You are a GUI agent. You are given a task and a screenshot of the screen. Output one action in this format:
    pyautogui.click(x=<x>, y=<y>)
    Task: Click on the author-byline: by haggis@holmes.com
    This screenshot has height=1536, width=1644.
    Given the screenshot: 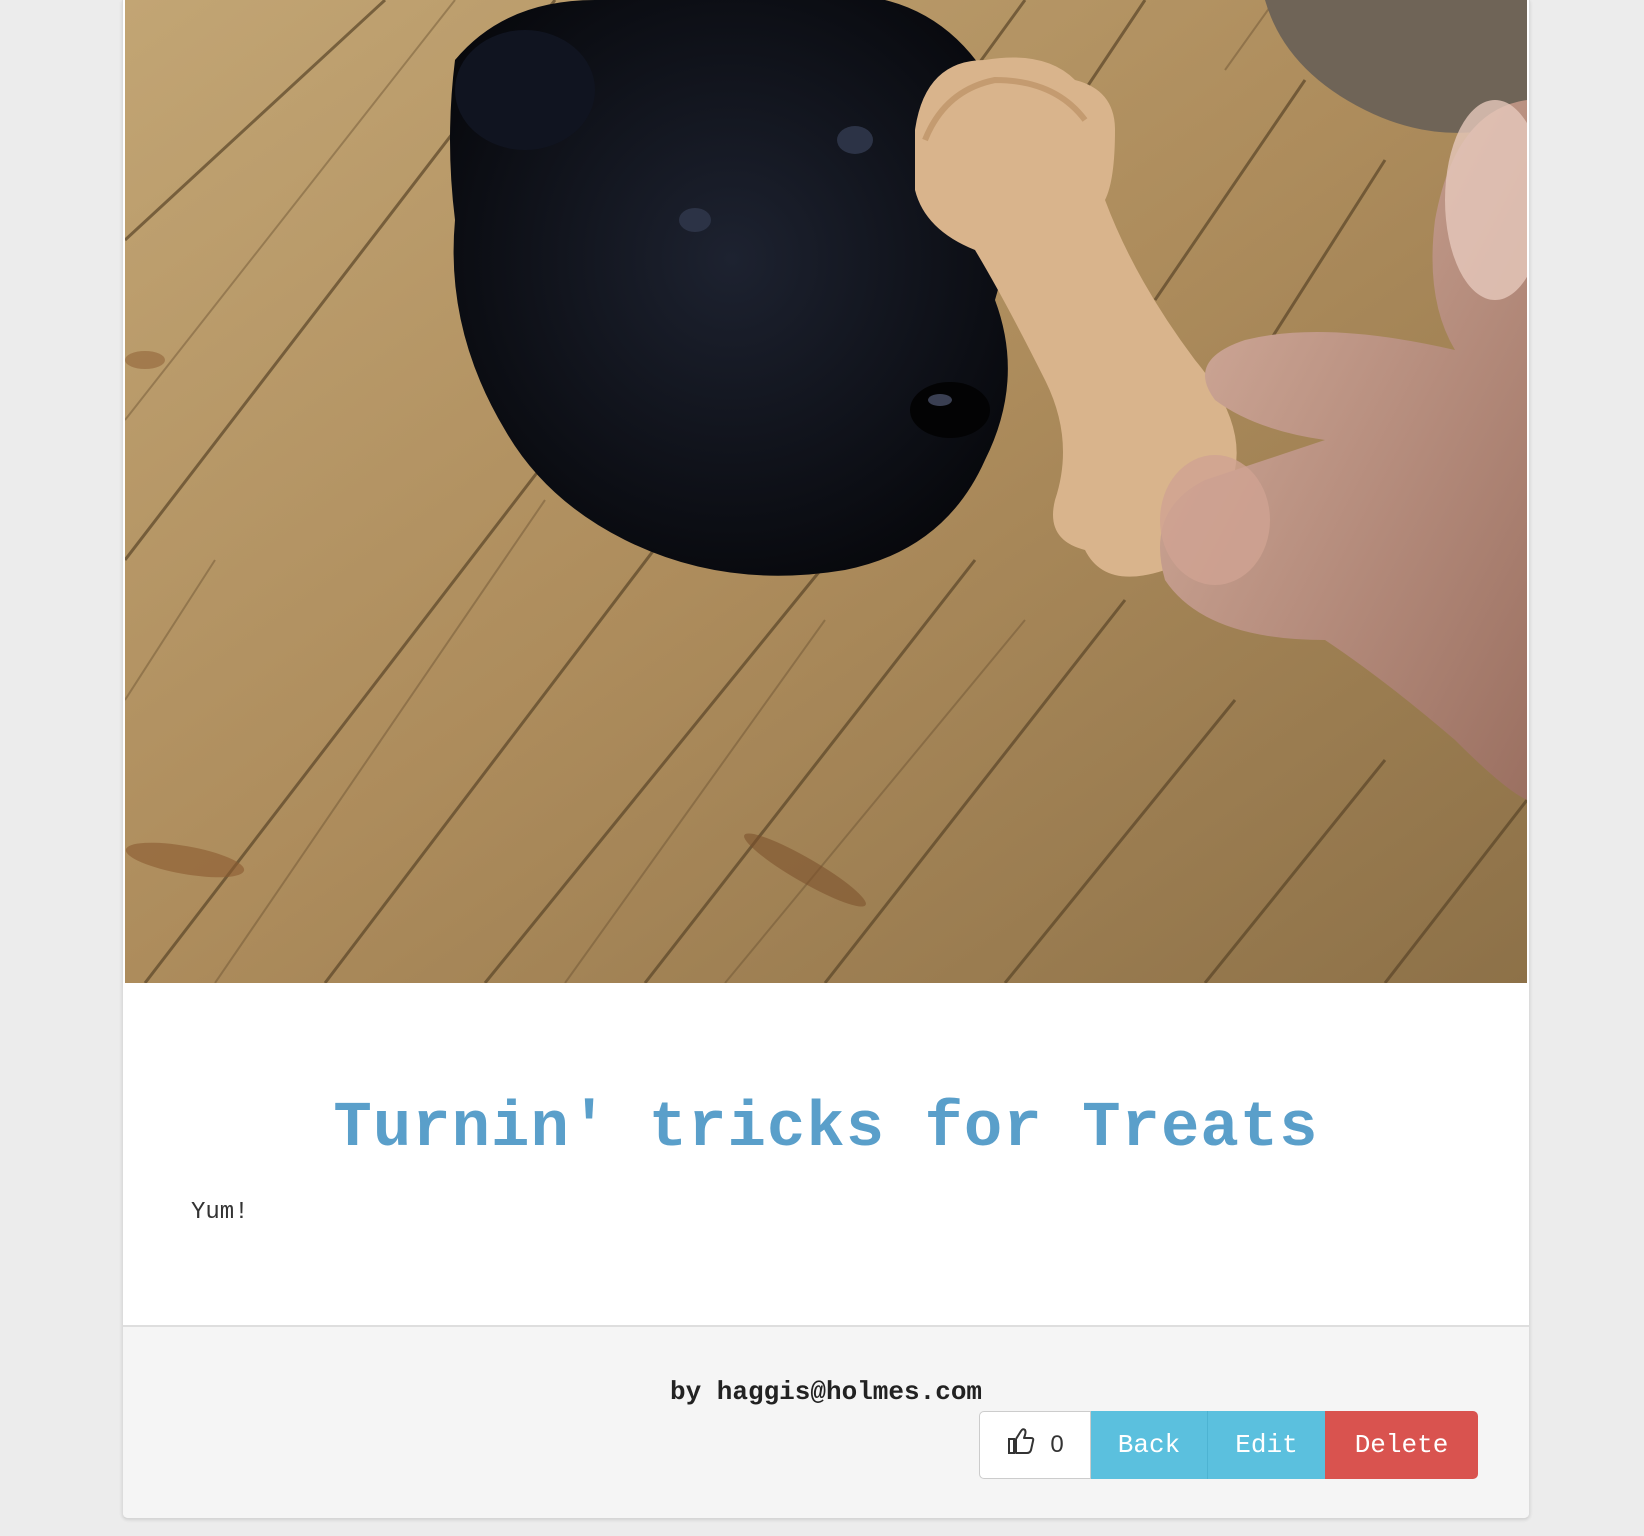 What is the action you would take?
    pyautogui.click(x=826, y=1392)
    